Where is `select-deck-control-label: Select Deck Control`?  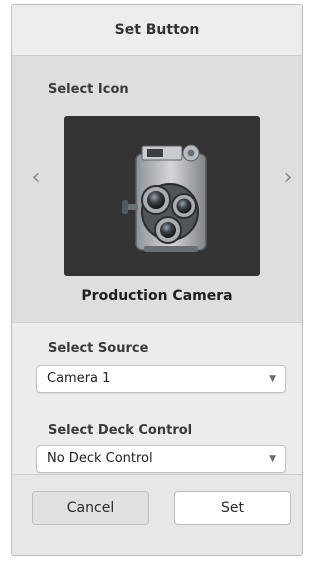 select-deck-control-label: Select Deck Control is located at coordinates (120, 430).